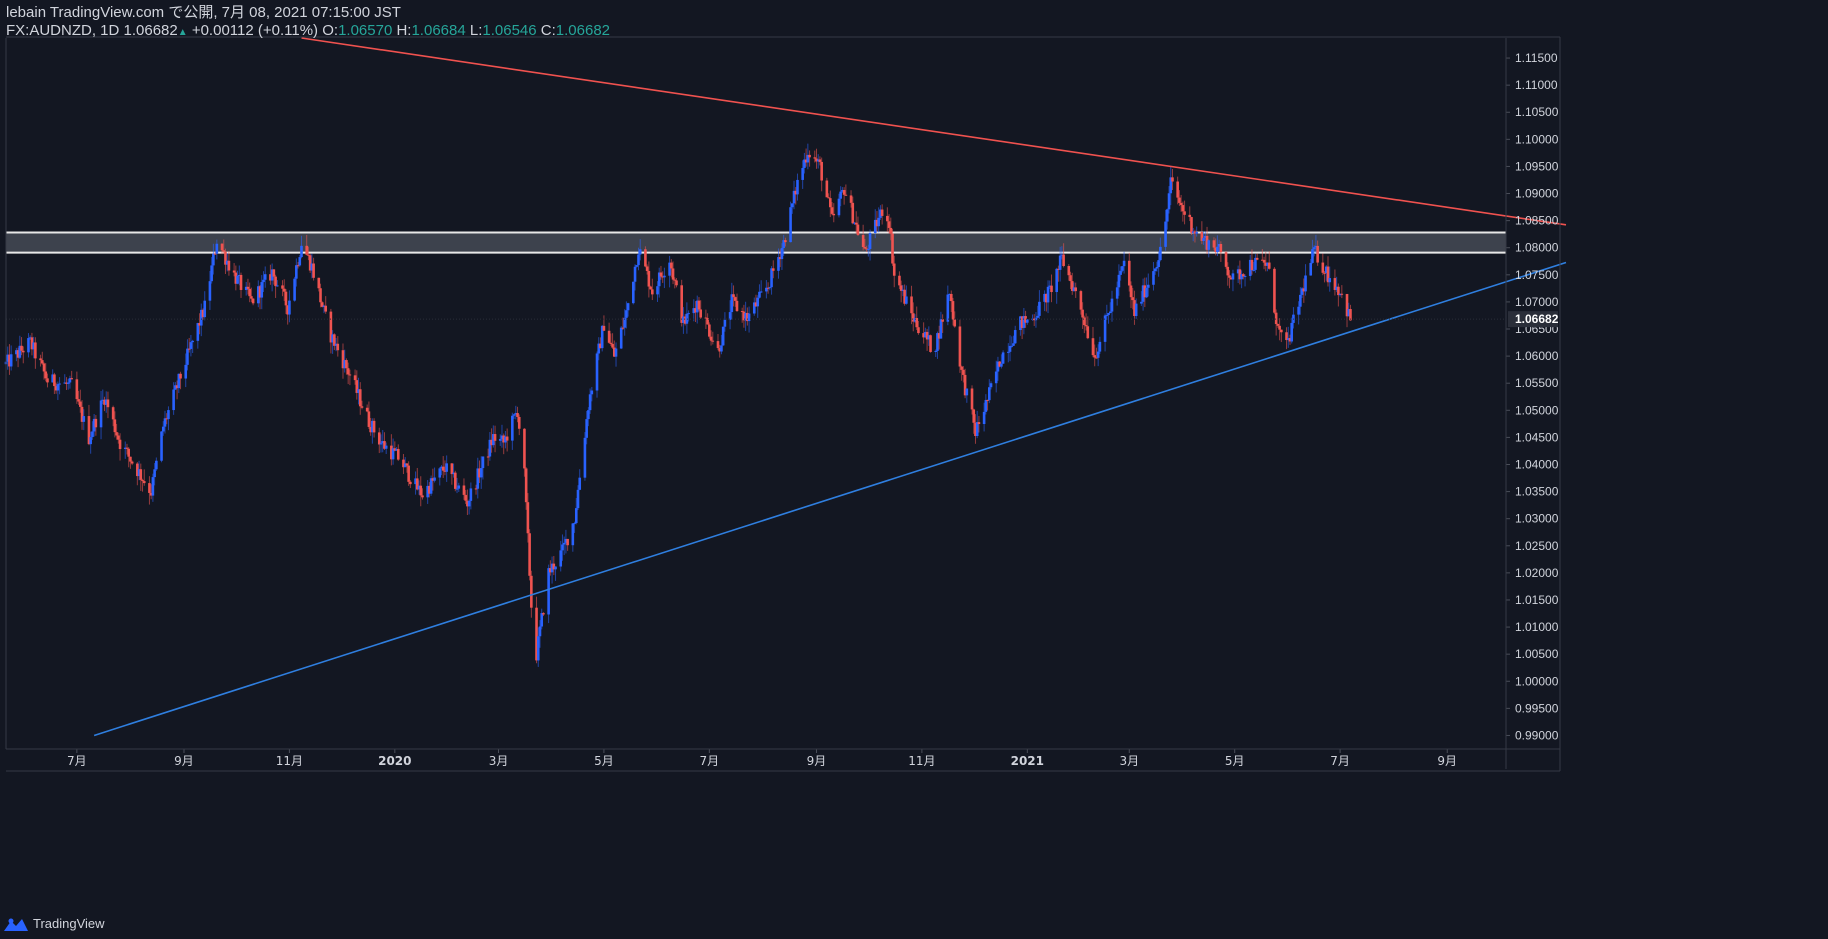 This screenshot has height=939, width=1828. I want to click on resistance-trendline, so click(934, 131).